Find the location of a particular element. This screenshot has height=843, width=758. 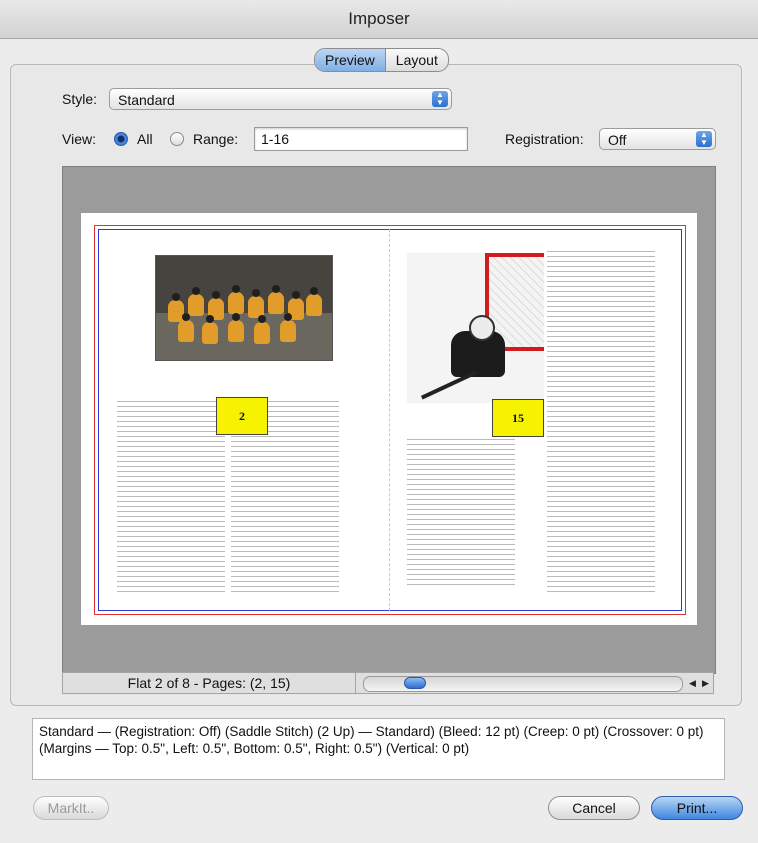

registration-popup: Off ▲ ▼ is located at coordinates (657, 139).